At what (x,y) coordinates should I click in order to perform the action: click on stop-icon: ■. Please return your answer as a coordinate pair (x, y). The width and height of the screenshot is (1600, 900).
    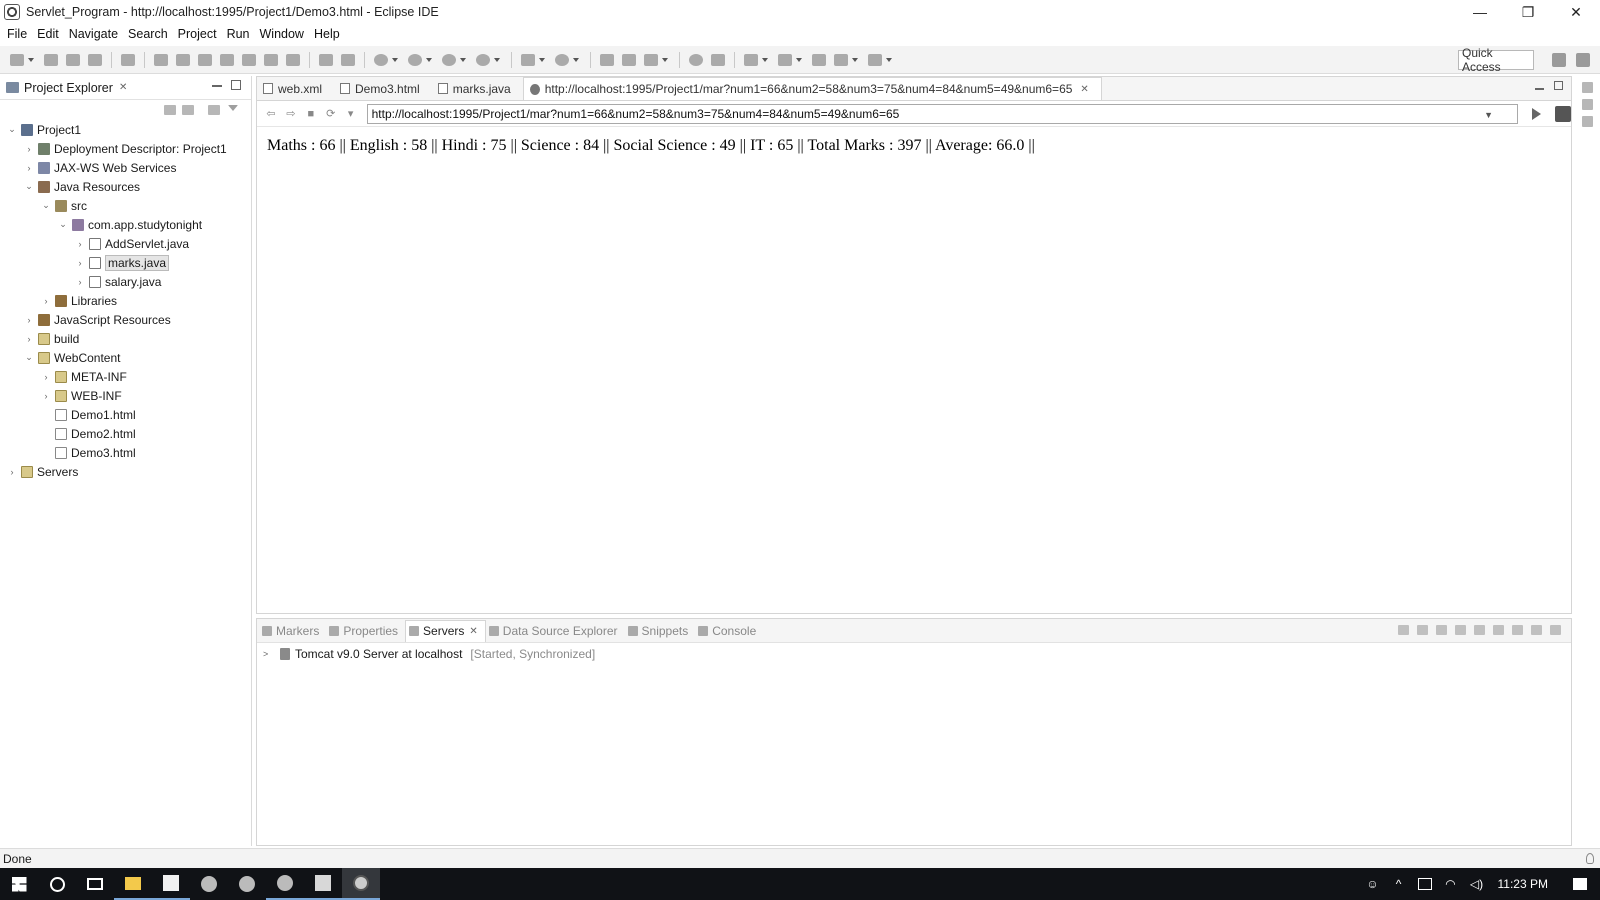
    Looking at the image, I should click on (311, 114).